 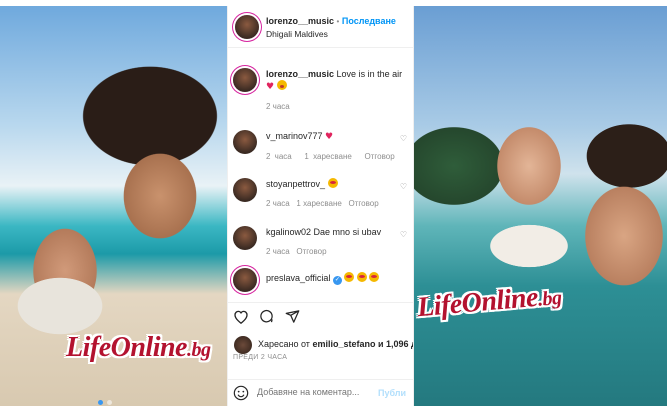 What do you see at coordinates (343, 344) in the screenshot?
I see `liked-user: emilio_stefano` at bounding box center [343, 344].